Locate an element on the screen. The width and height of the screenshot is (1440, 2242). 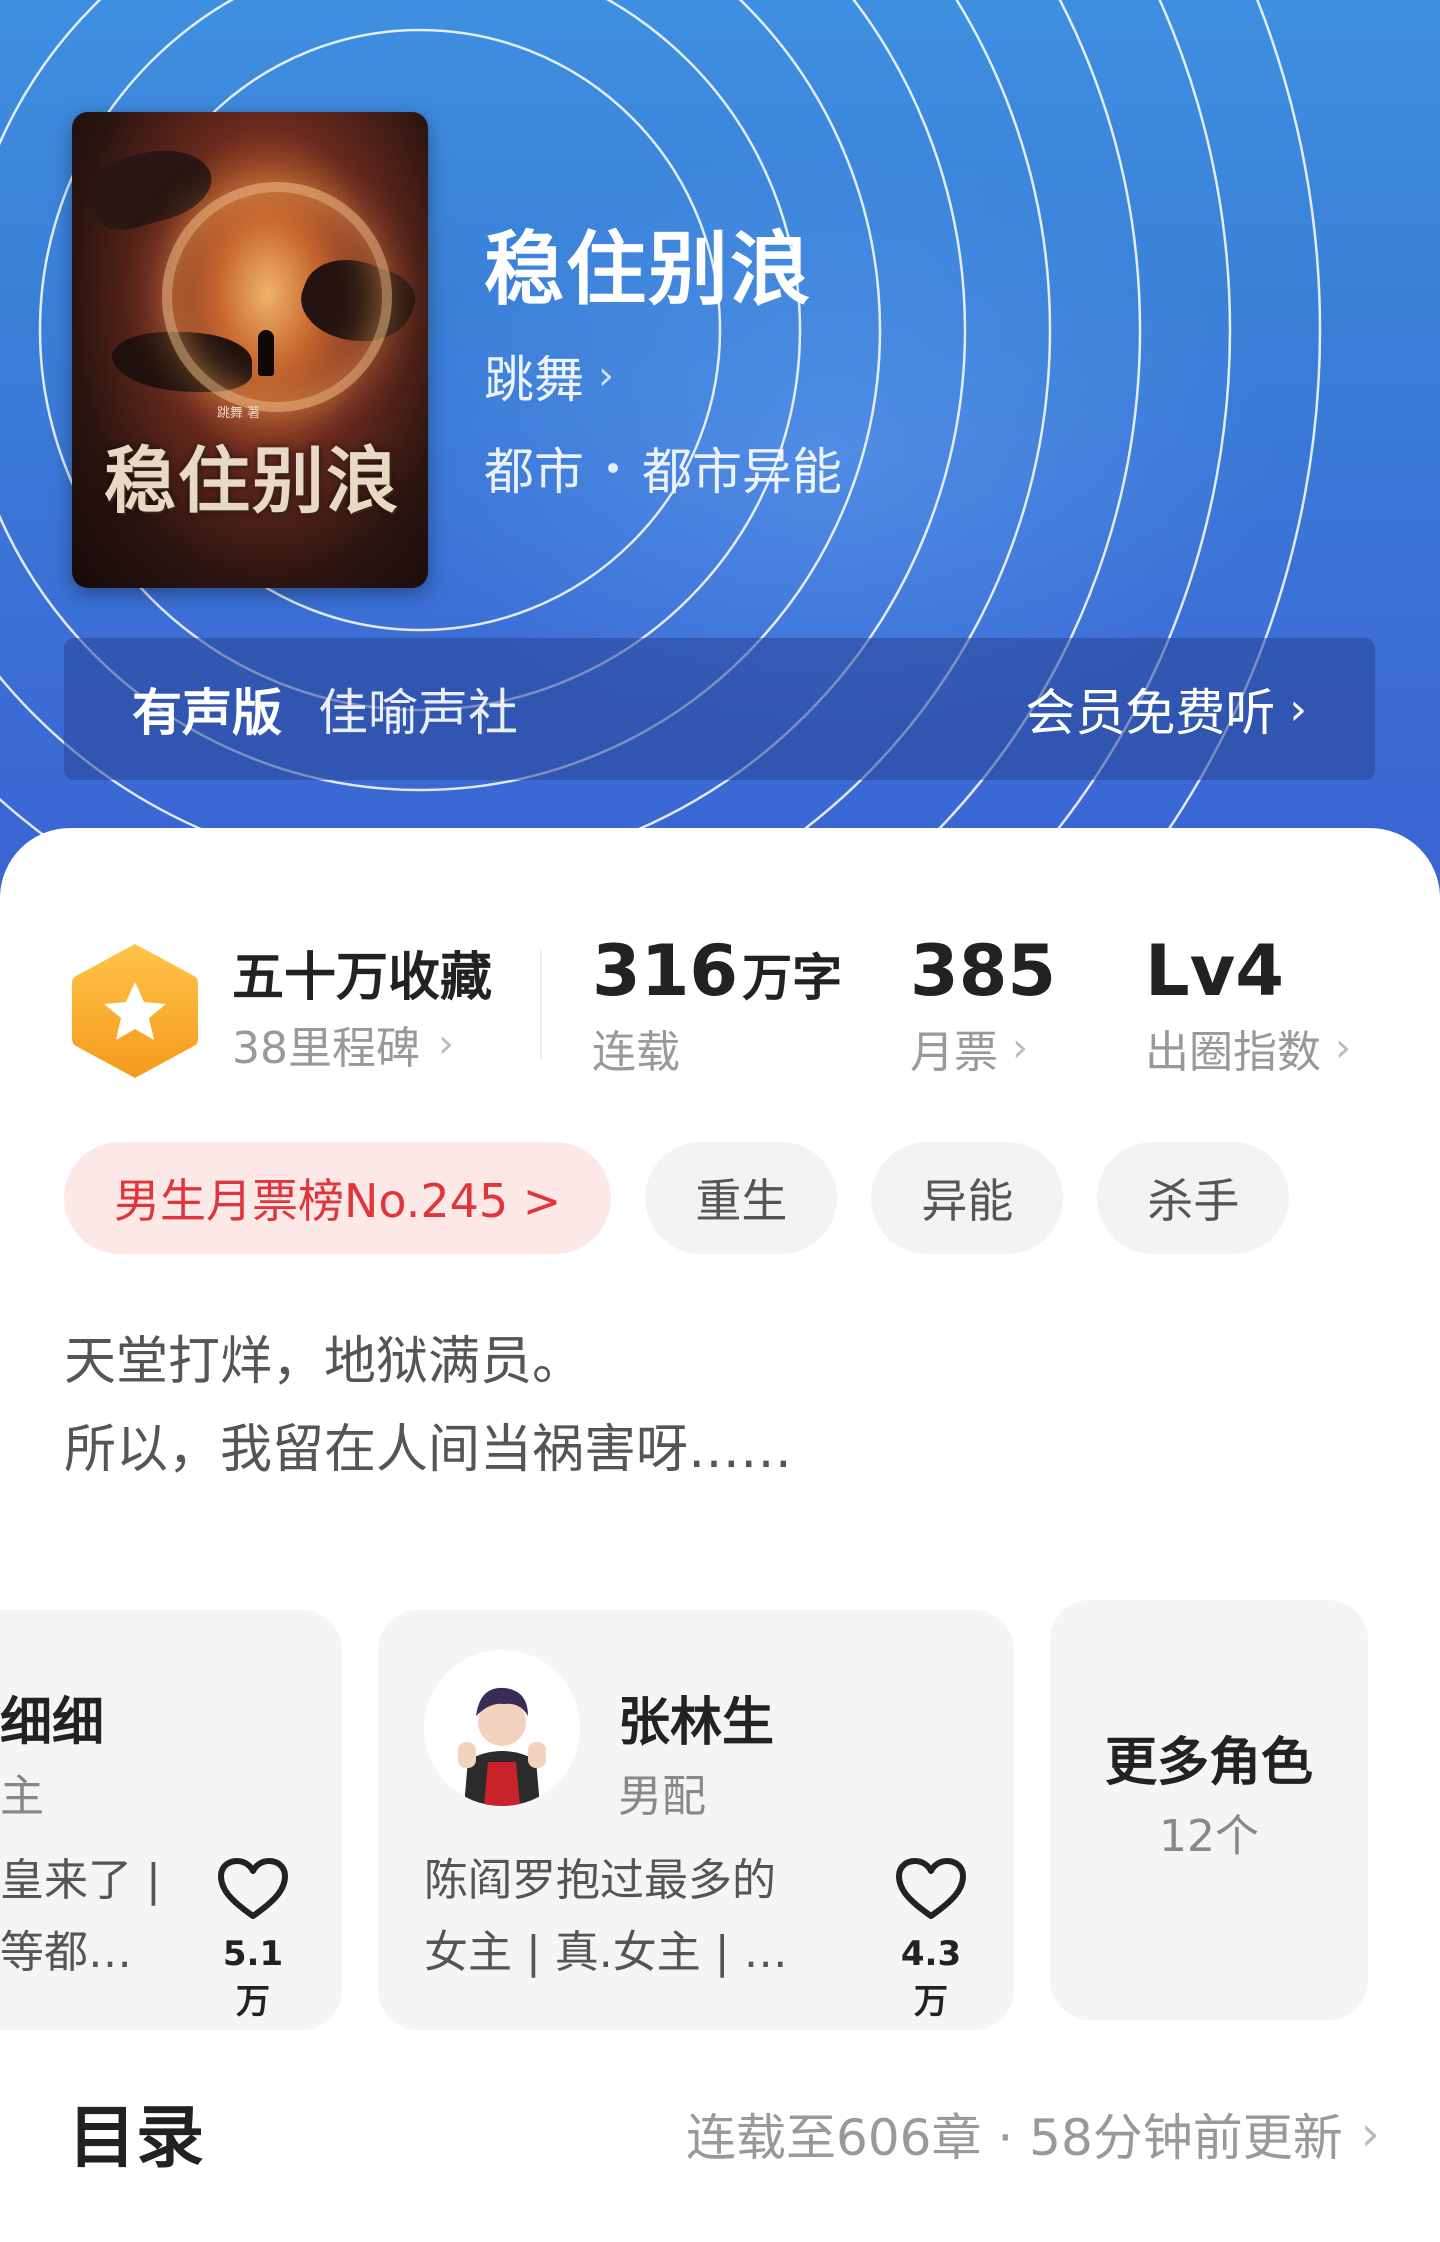
book-title: 稳住别浪 is located at coordinates (648, 269).